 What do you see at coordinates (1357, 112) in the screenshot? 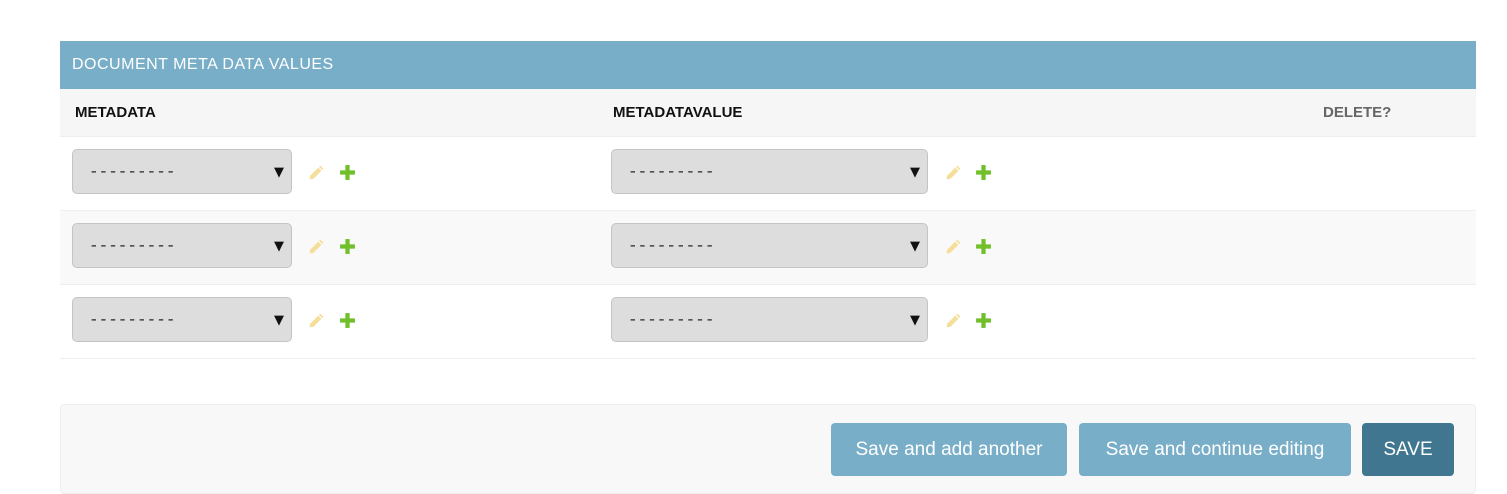
I see `column-header-delete: DELETE?` at bounding box center [1357, 112].